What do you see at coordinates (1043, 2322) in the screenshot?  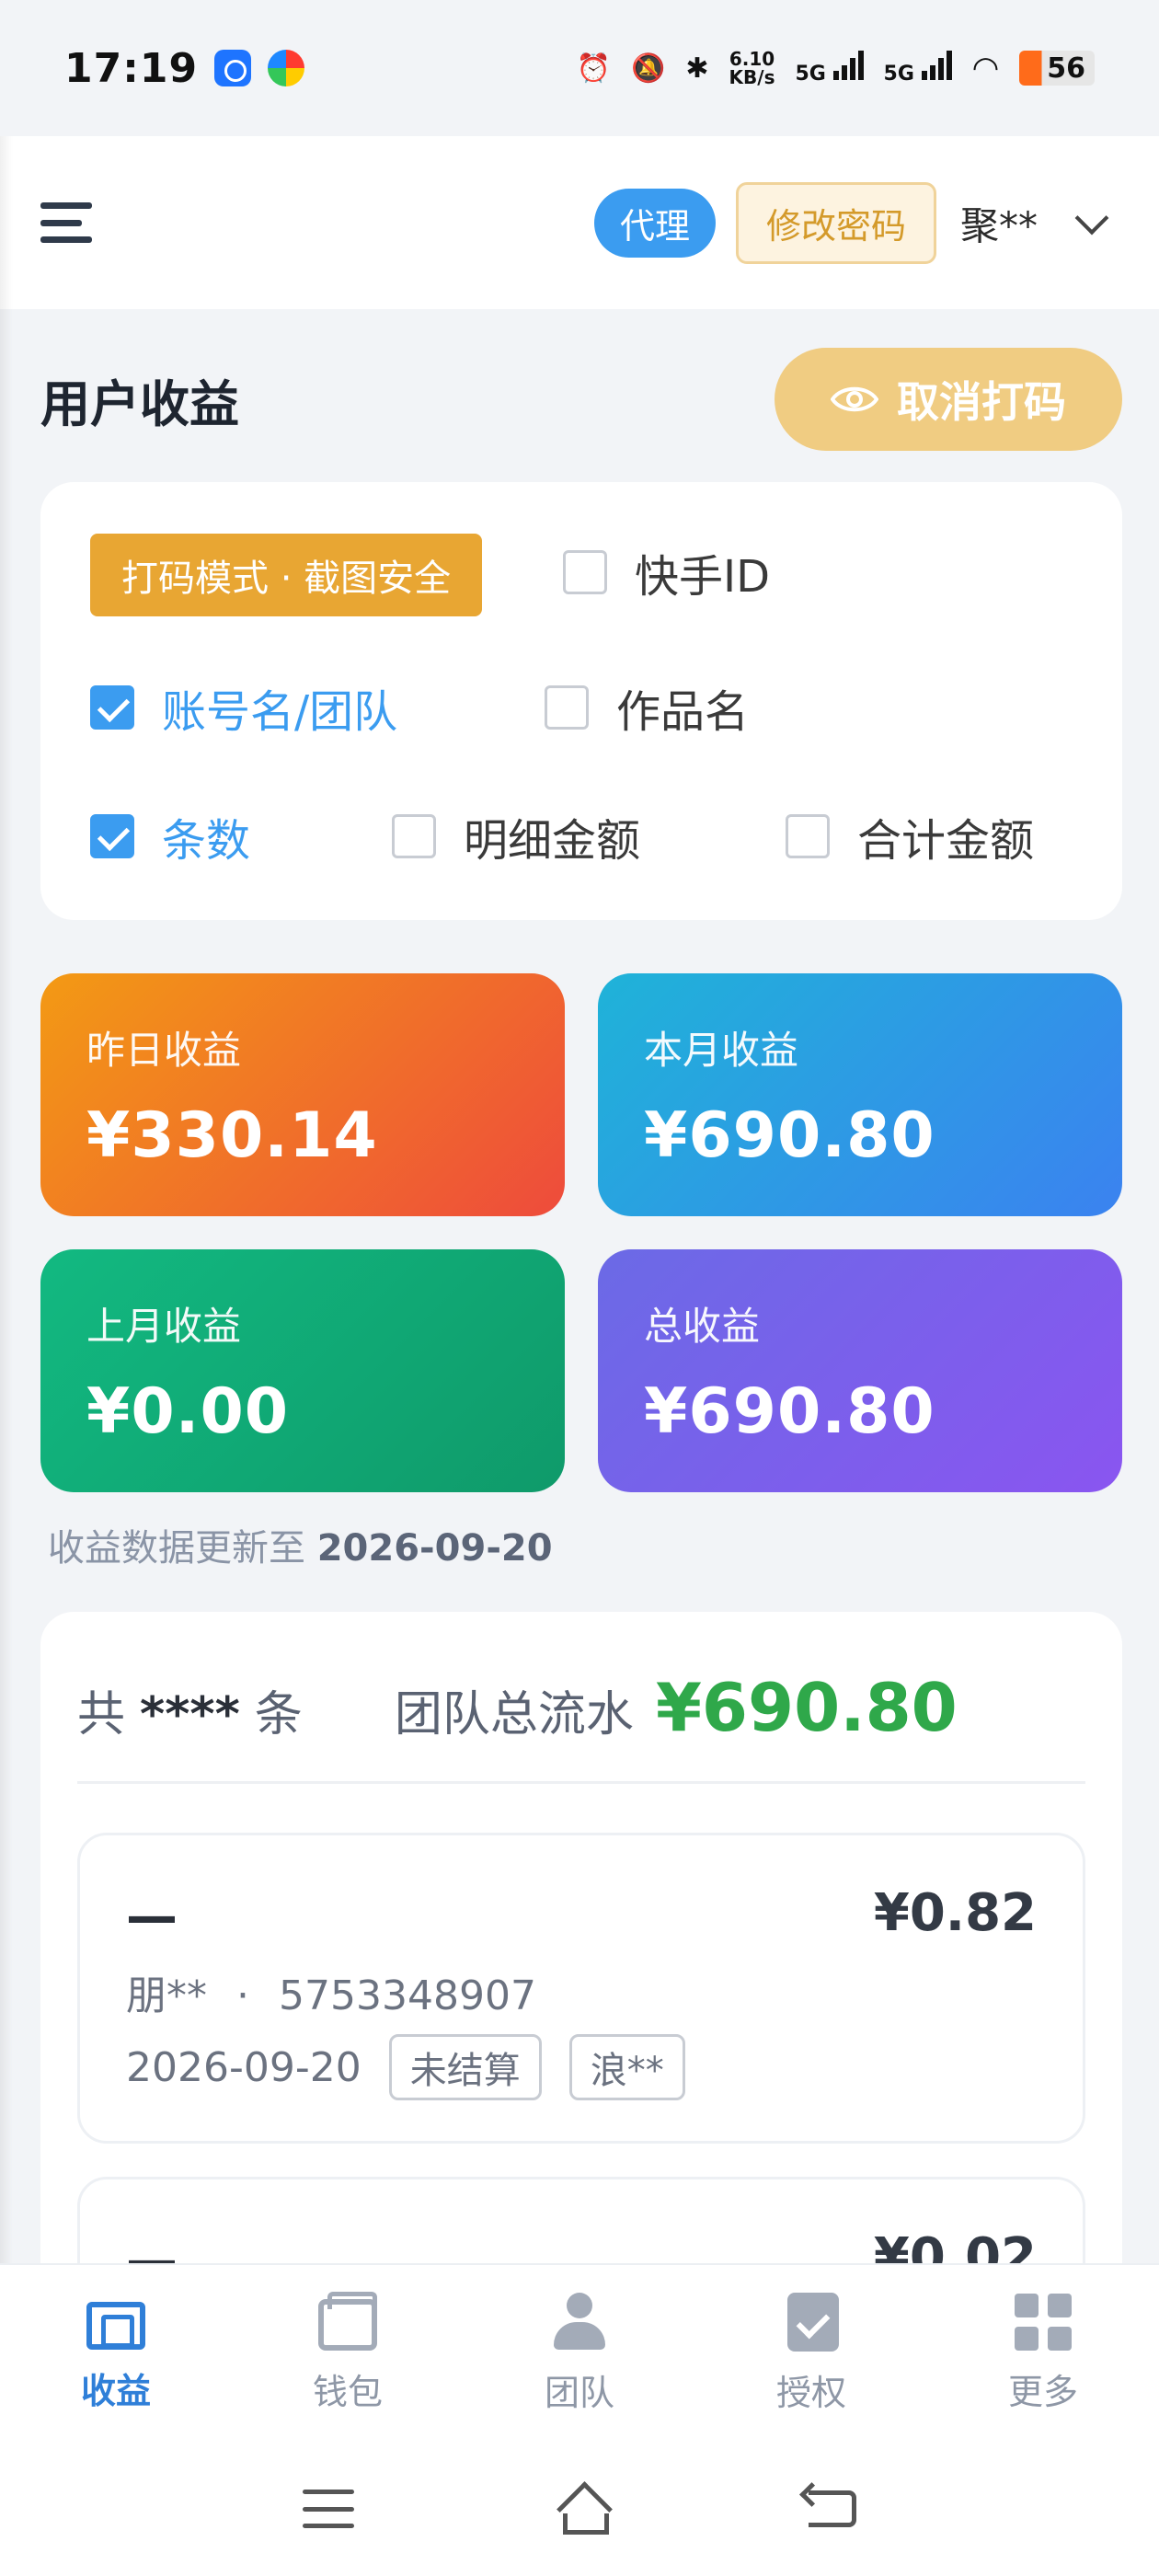 I see `grid-icon` at bounding box center [1043, 2322].